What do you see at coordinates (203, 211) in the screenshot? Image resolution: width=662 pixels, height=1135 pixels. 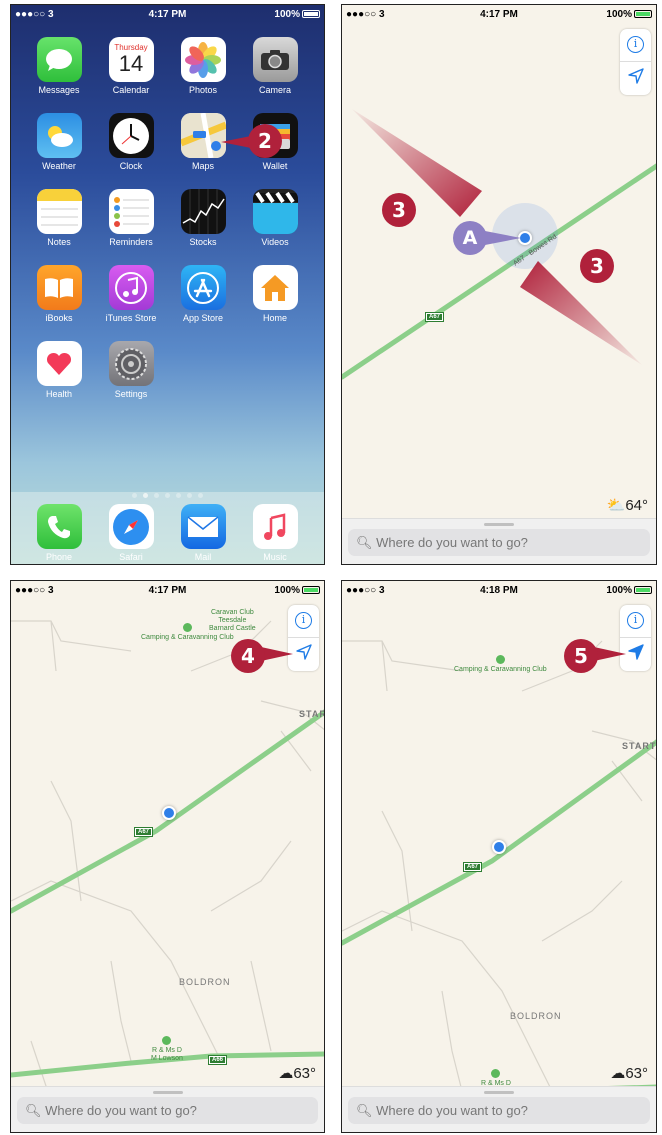 I see `stocks-icon` at bounding box center [203, 211].